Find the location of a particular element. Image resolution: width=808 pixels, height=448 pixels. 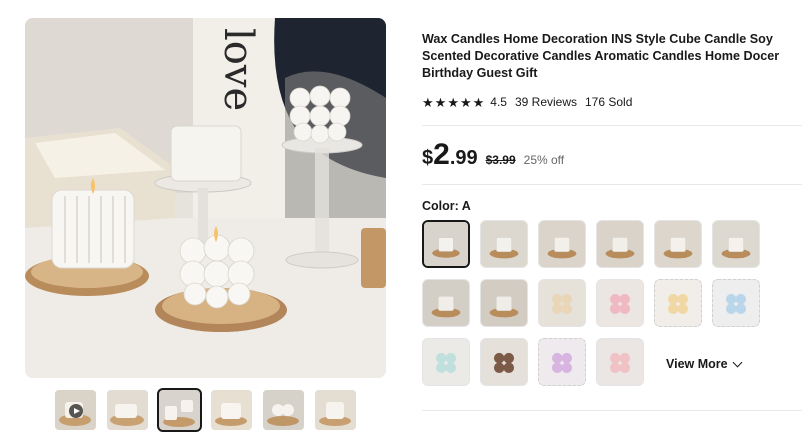

rating-stars: ★ ★ ★ ★ ★ is located at coordinates (453, 102).